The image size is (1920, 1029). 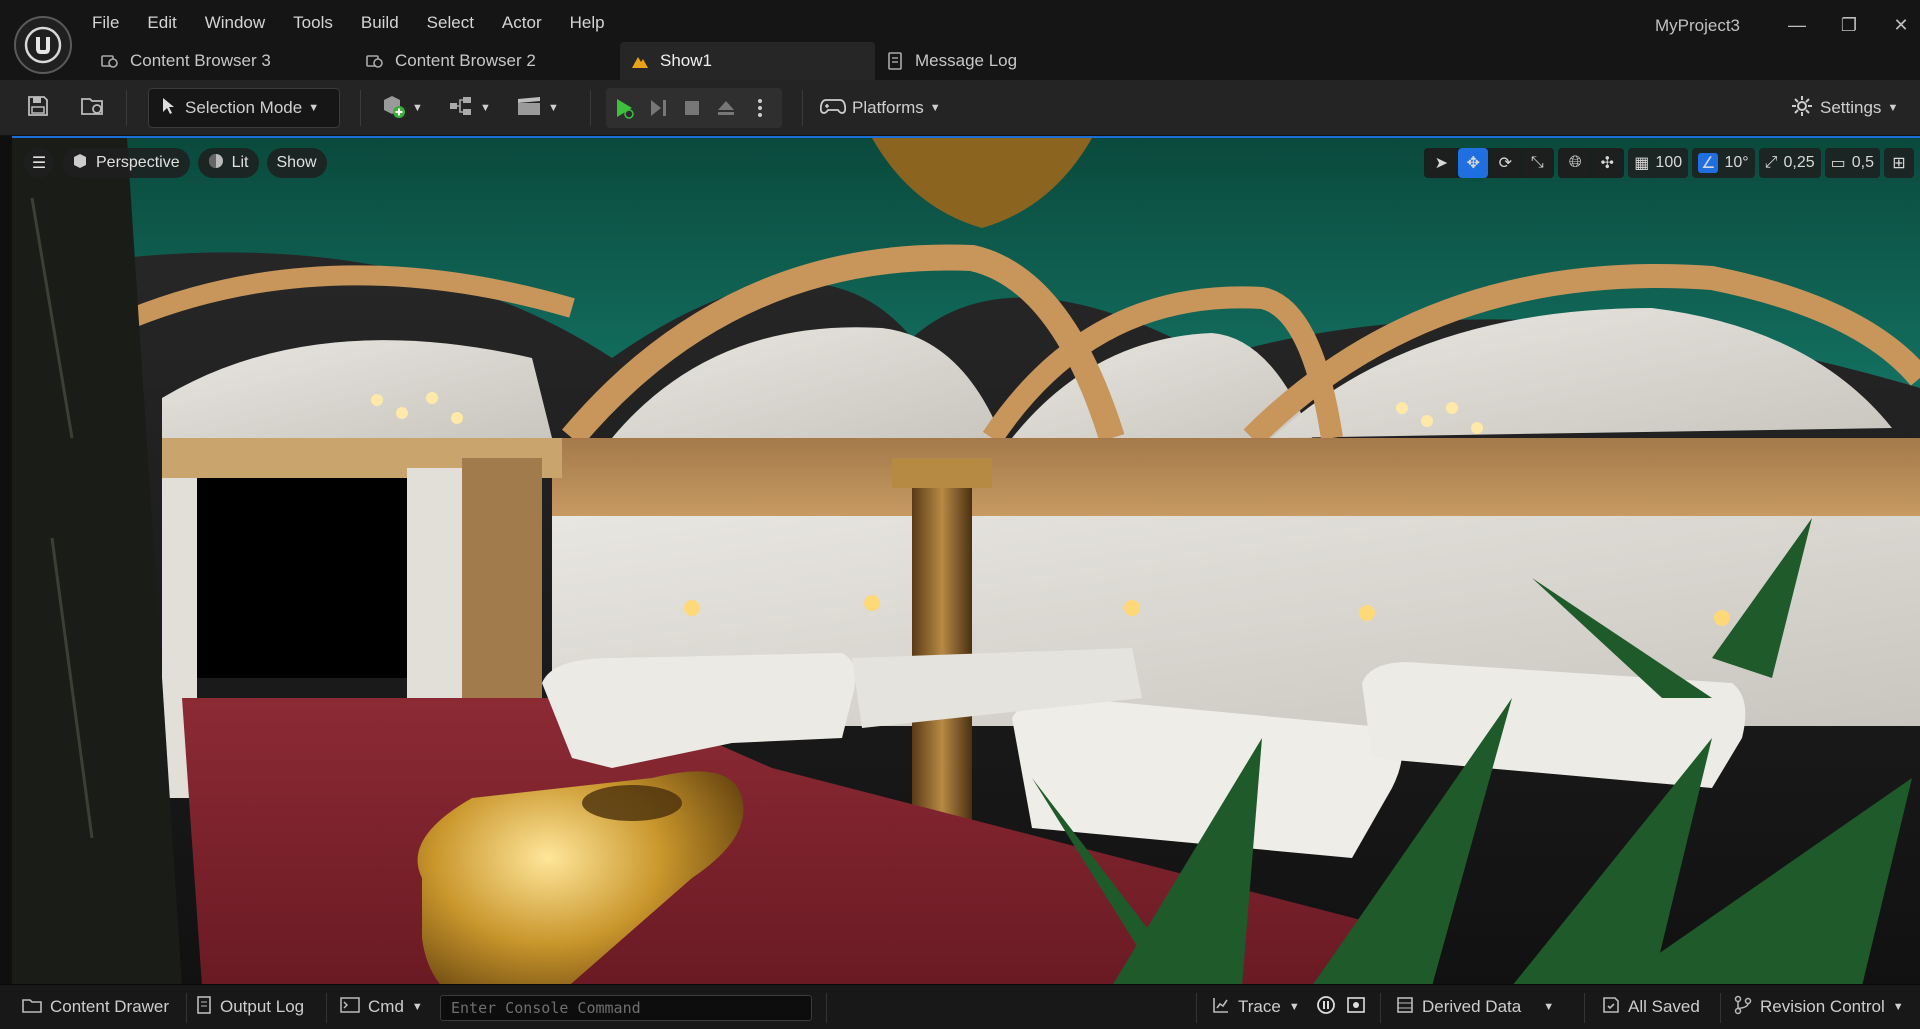 I want to click on scale-tool-button: ⤡, so click(x=1537, y=163).